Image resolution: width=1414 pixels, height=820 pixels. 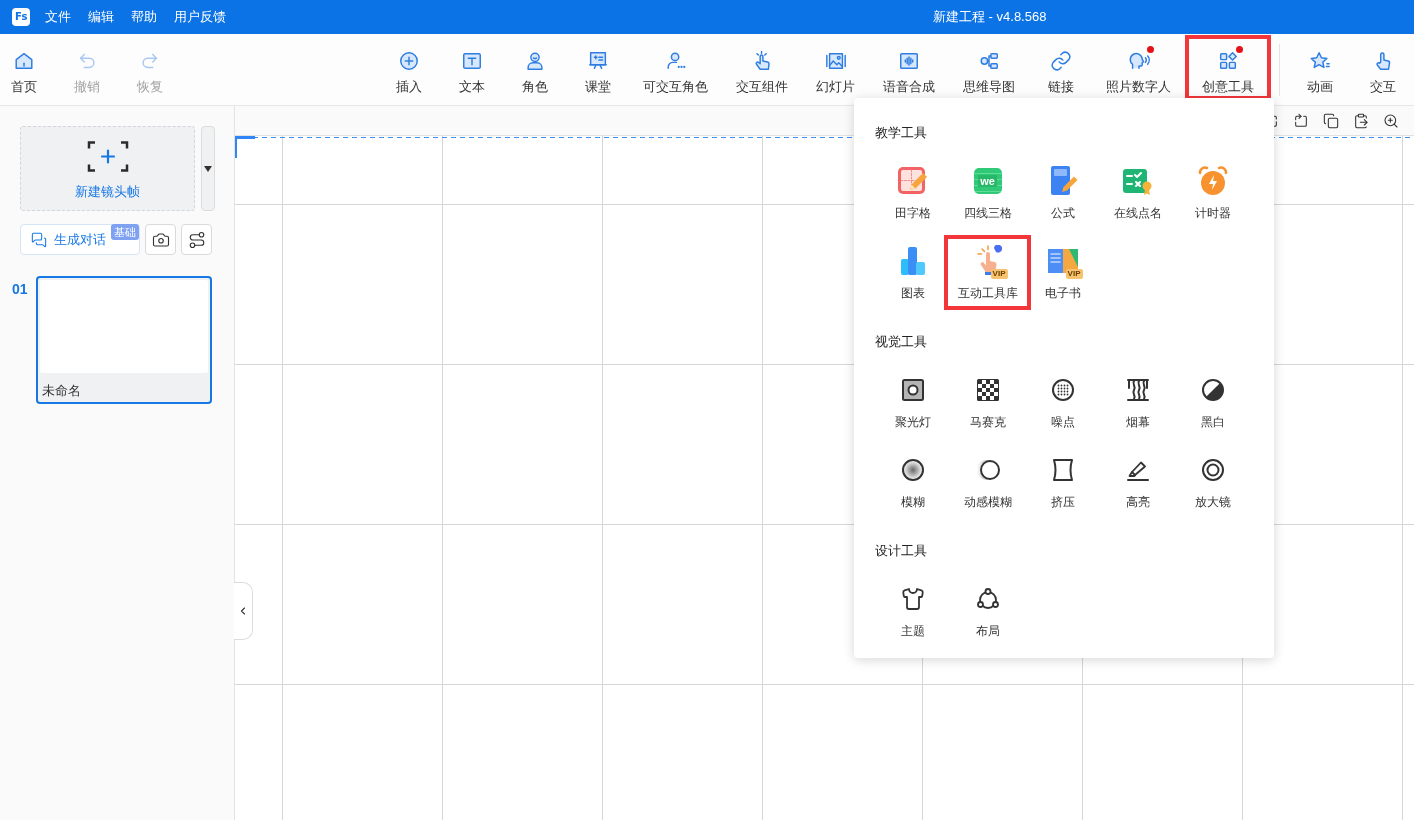 I want to click on tool-button: 布局, so click(x=987, y=610).